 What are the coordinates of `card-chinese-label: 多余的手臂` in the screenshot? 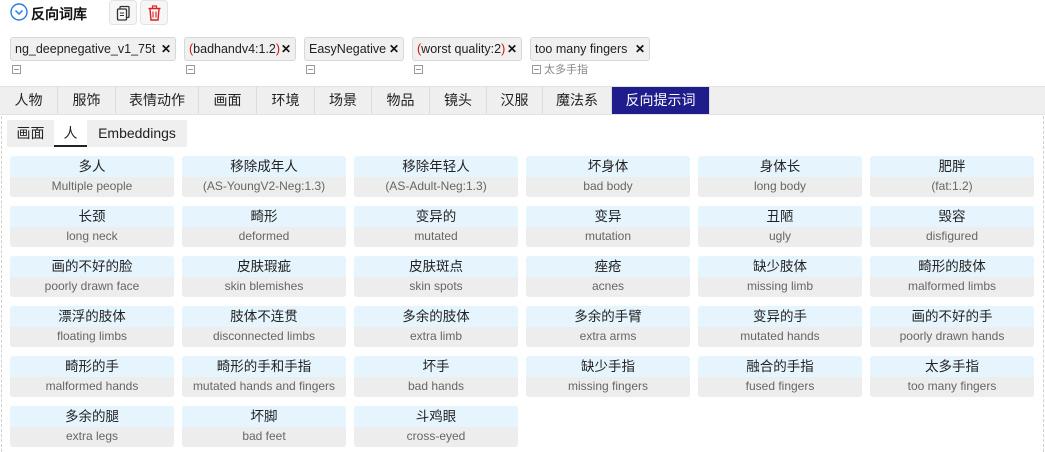 It's located at (608, 316).